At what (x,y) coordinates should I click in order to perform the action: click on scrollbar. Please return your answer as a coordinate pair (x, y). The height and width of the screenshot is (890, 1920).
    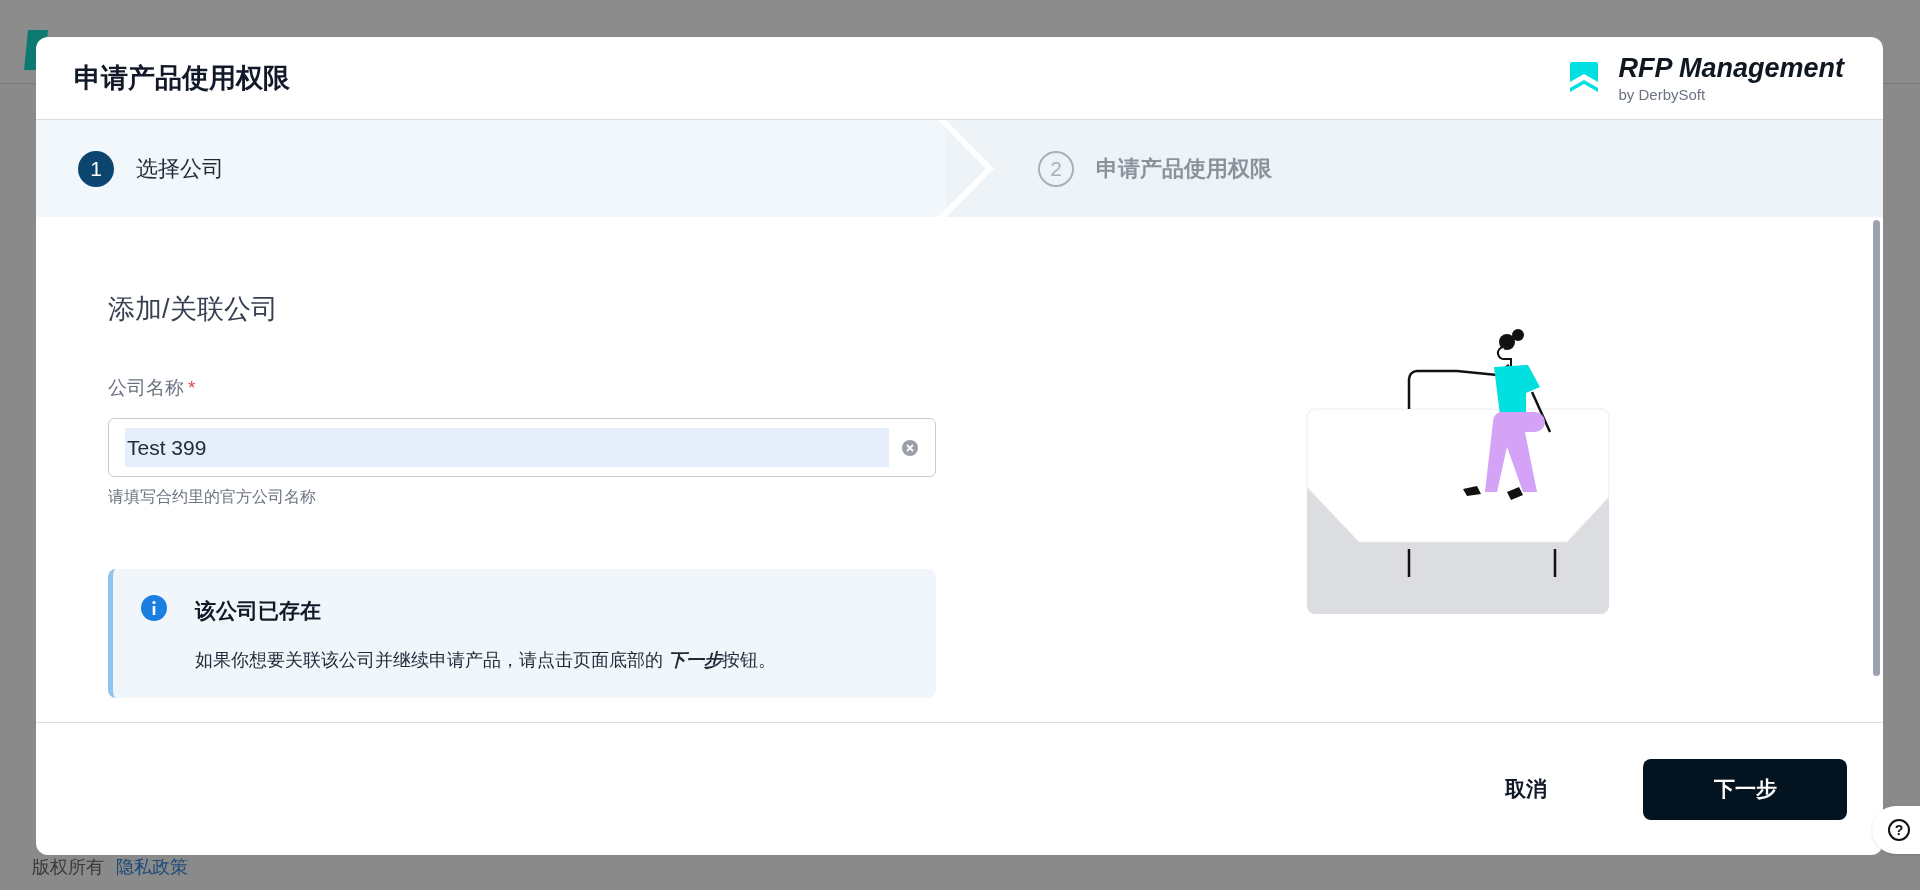
    Looking at the image, I should click on (1876, 448).